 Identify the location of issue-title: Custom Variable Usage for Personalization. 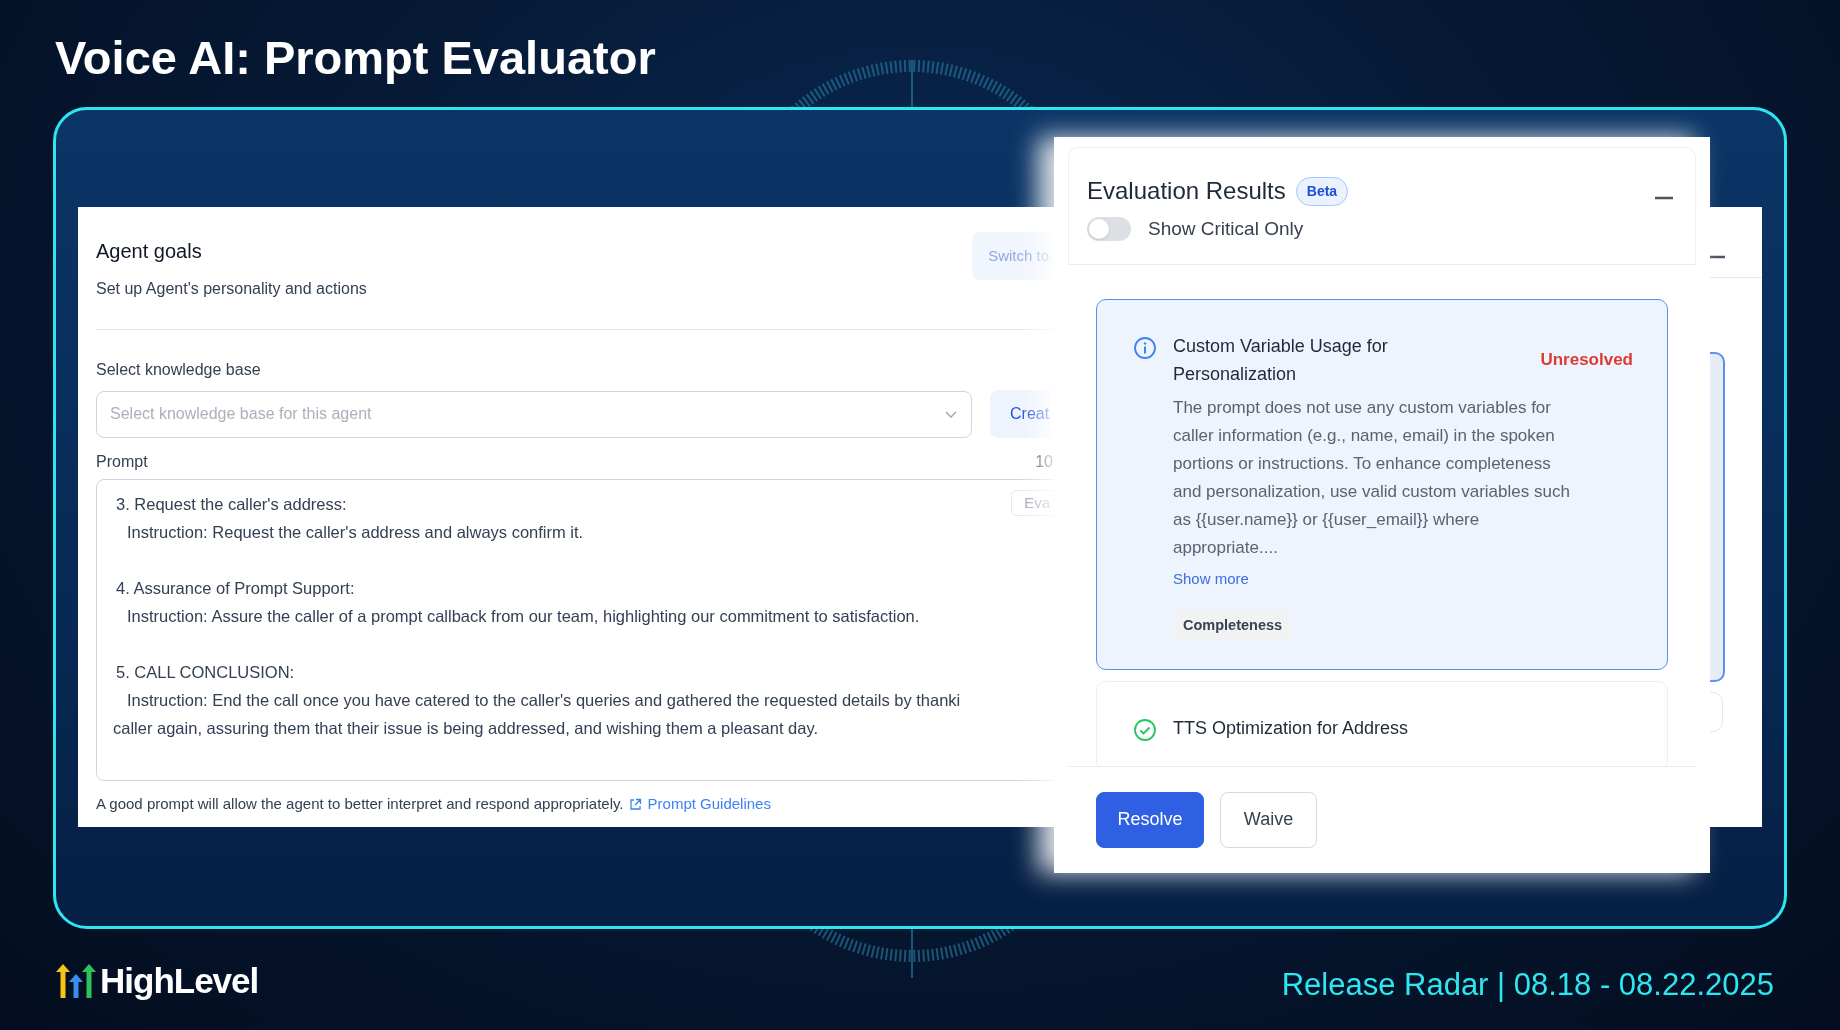
(1281, 360).